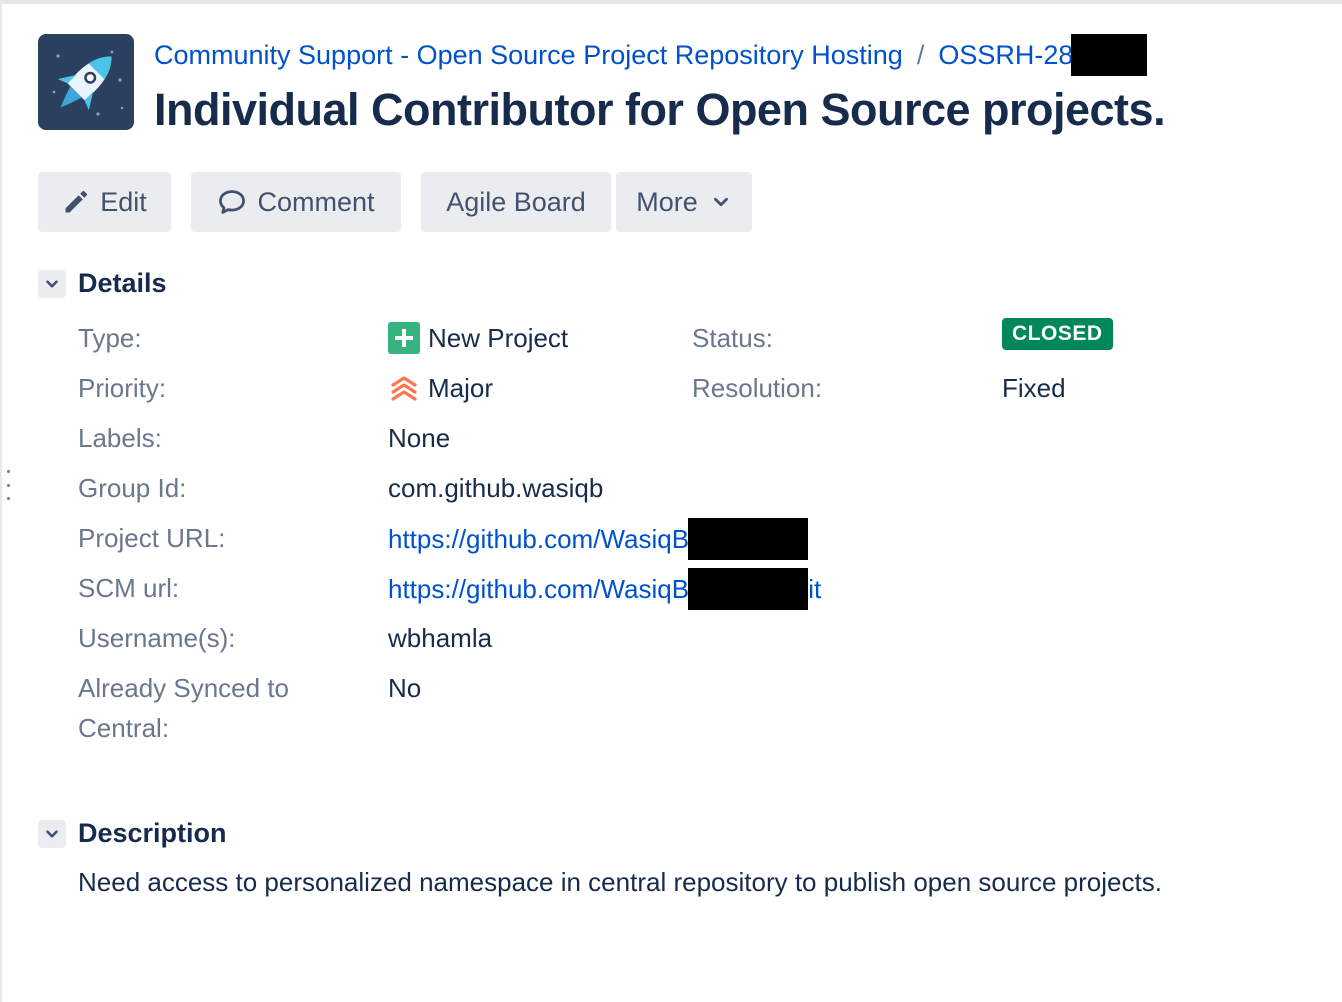  Describe the element at coordinates (110, 338) in the screenshot. I see `type-label: Type:` at that location.